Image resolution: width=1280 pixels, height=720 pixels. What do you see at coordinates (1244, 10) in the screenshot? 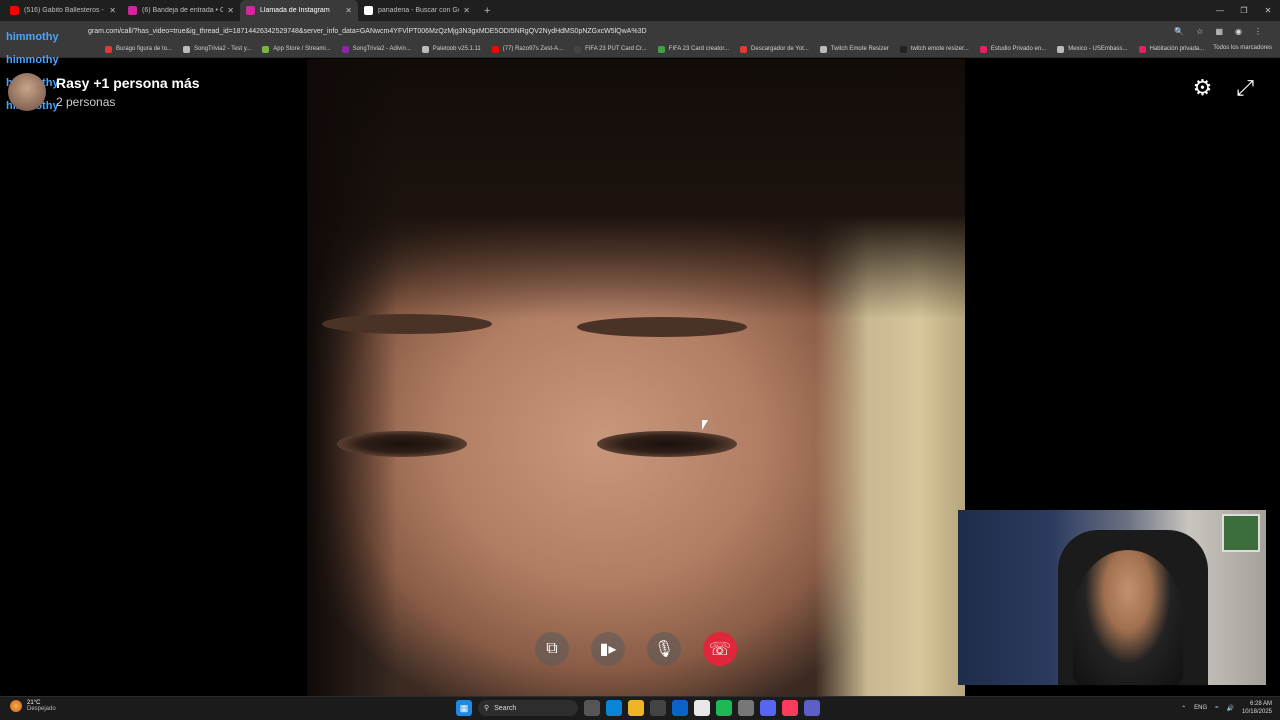
I see `restore-icon: ❐` at bounding box center [1244, 10].